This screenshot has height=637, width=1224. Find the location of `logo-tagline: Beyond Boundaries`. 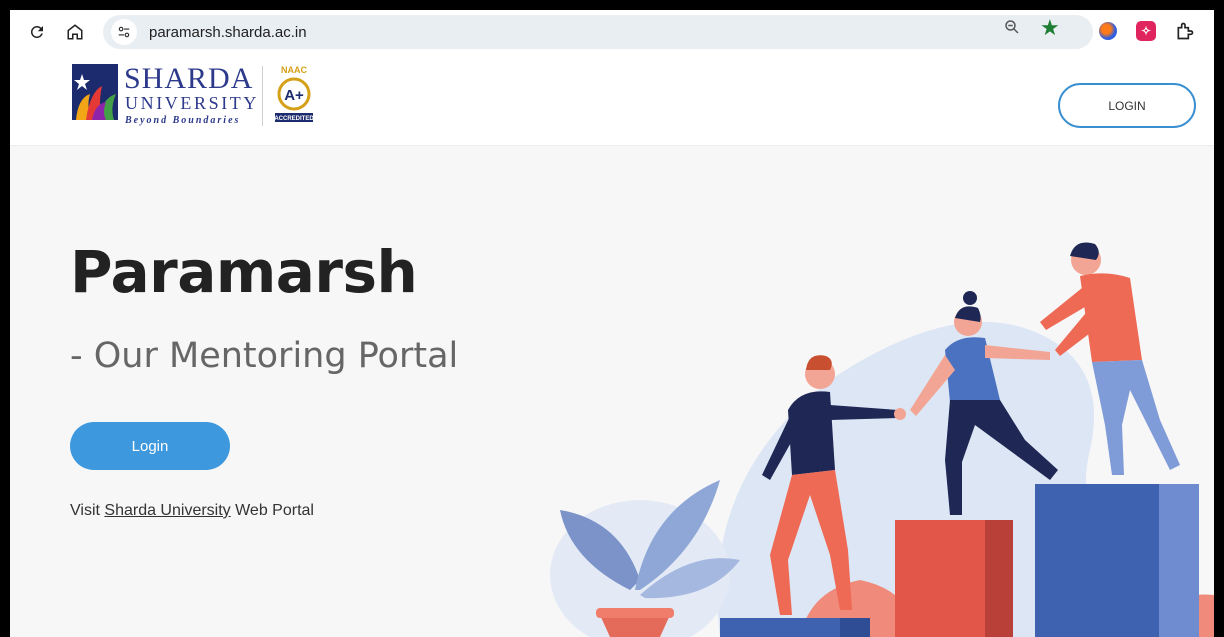

logo-tagline: Beyond Boundaries is located at coordinates (183, 120).